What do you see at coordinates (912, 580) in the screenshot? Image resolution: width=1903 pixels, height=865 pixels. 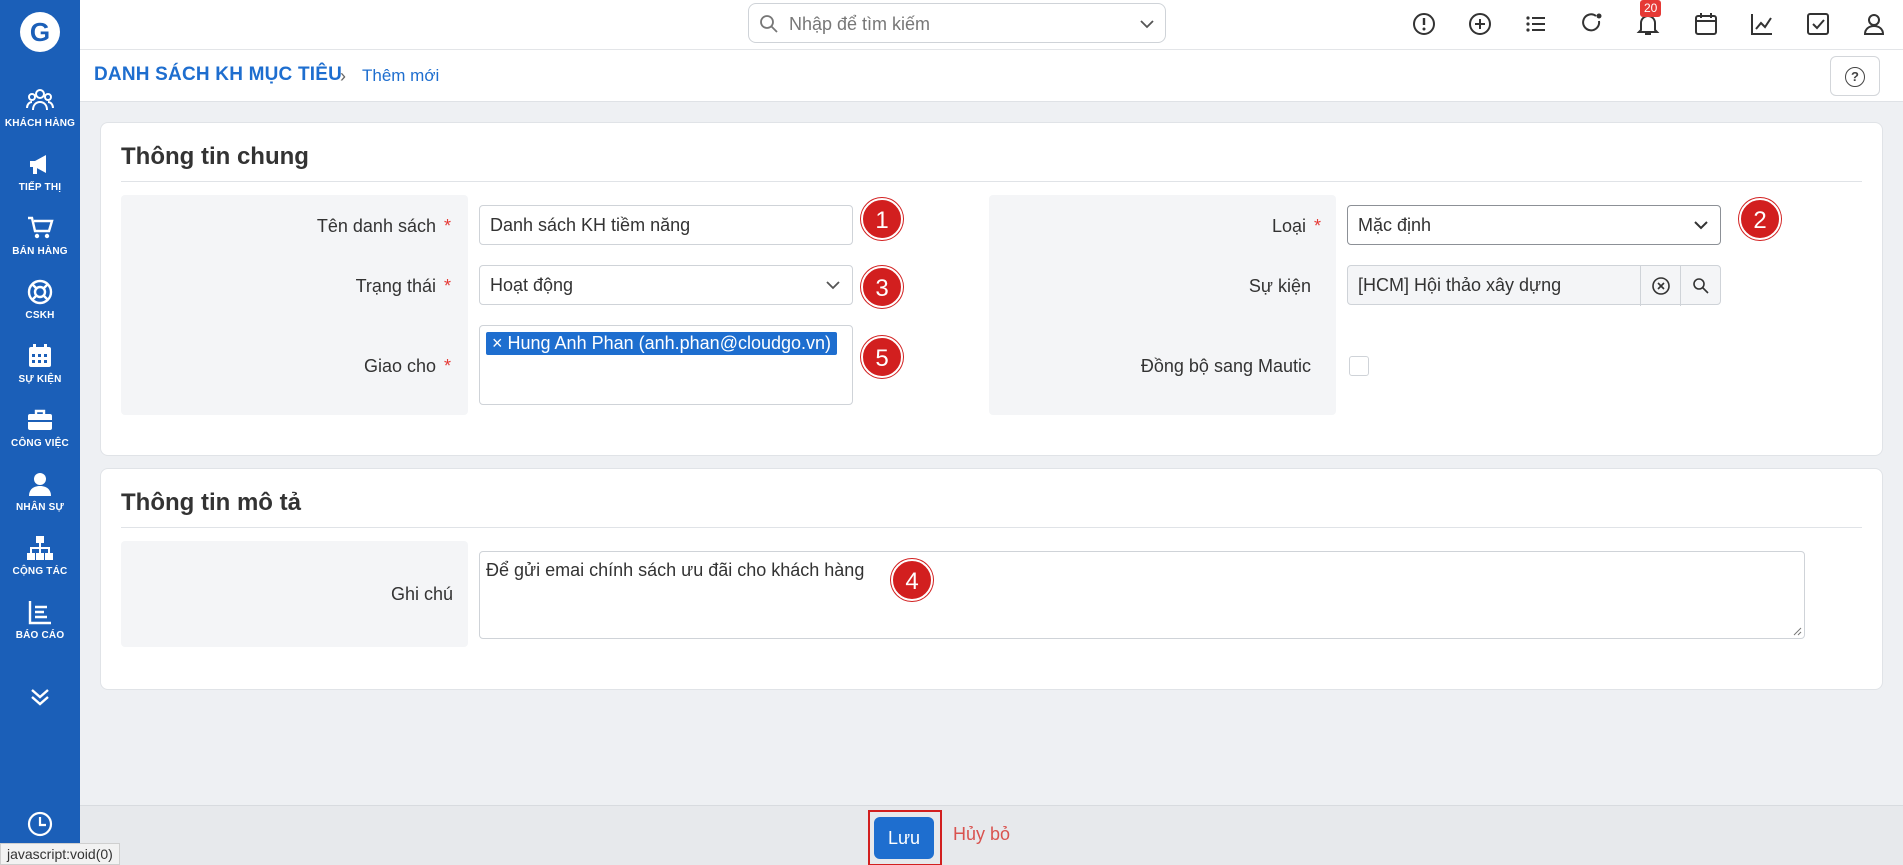 I see `marker-4: 4` at bounding box center [912, 580].